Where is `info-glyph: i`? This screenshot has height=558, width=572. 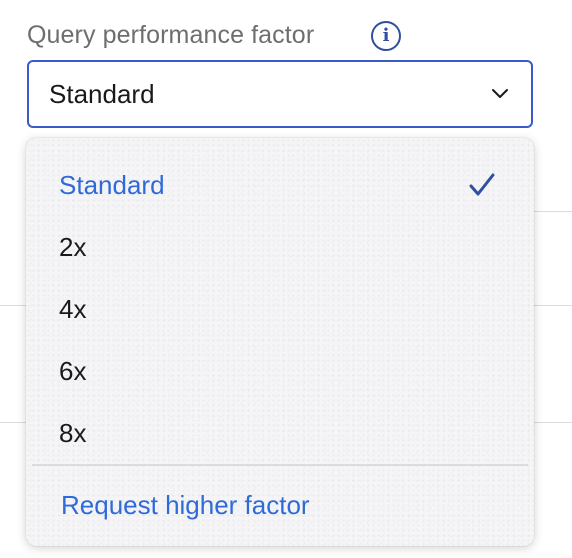 info-glyph: i is located at coordinates (386, 35).